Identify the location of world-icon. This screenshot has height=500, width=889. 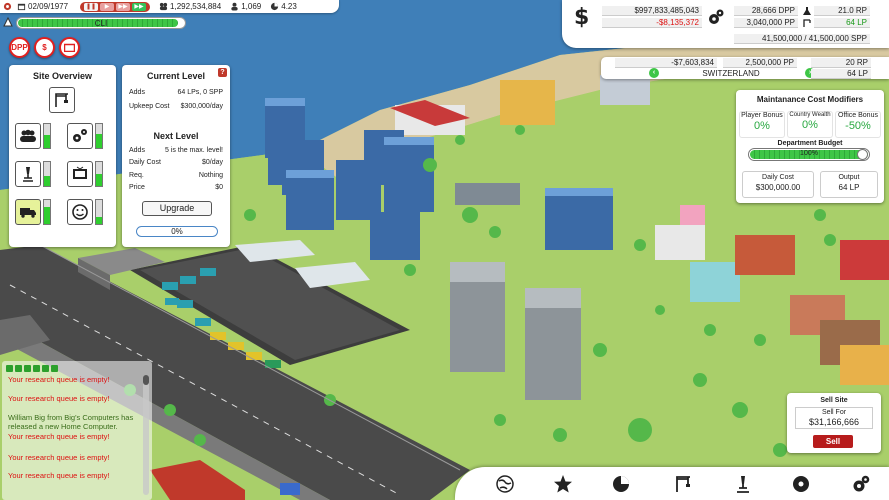
(505, 484).